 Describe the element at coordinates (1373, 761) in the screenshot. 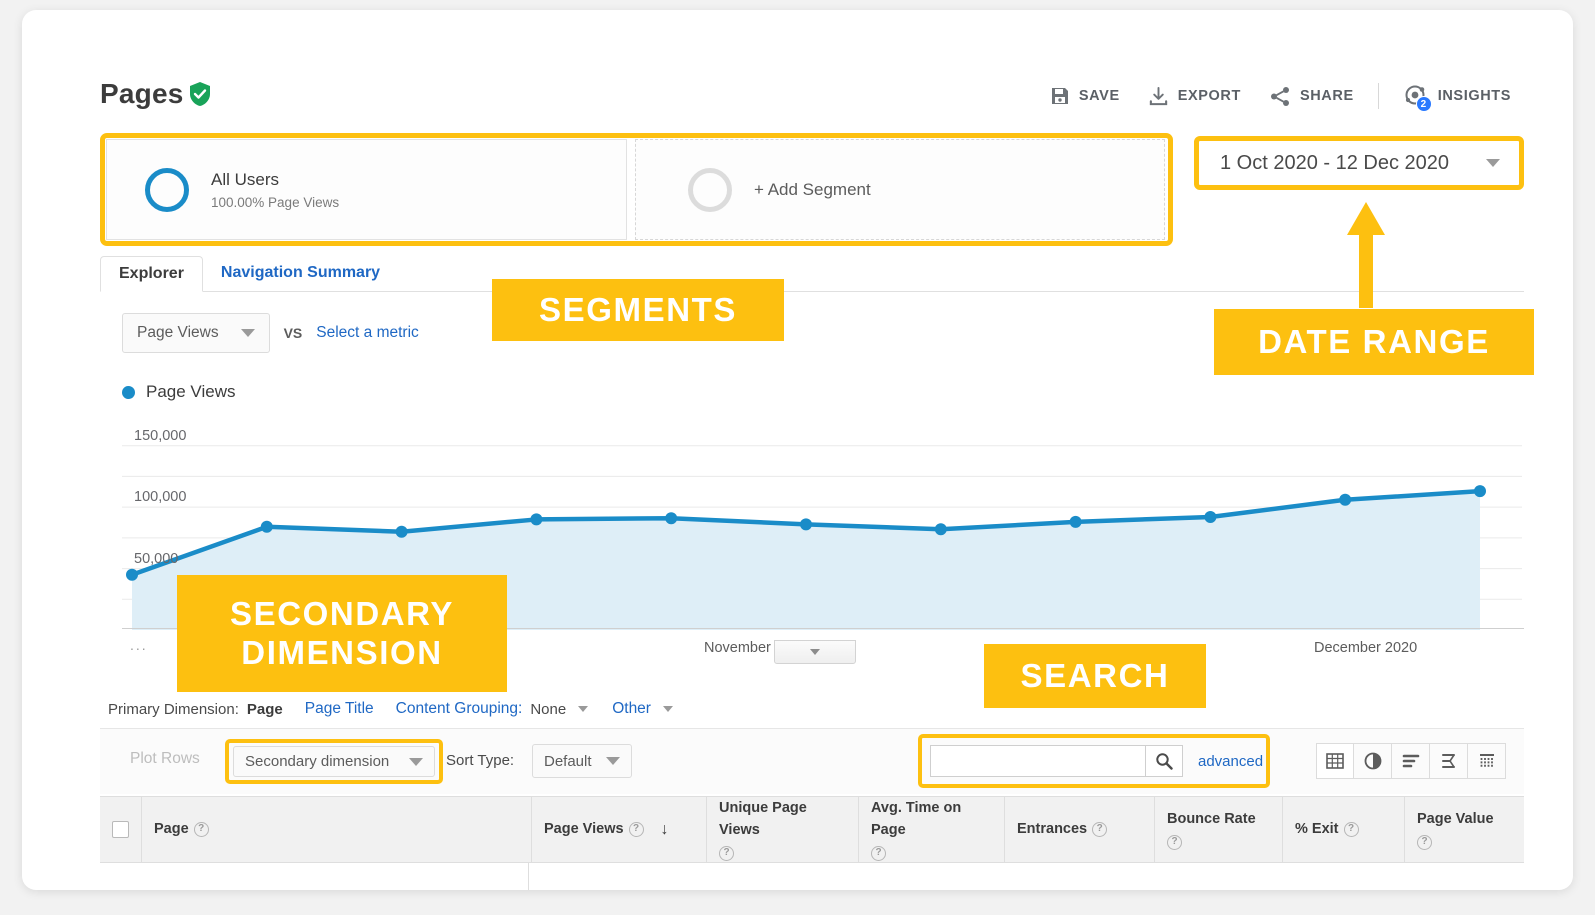

I see `pie-view-icon` at that location.